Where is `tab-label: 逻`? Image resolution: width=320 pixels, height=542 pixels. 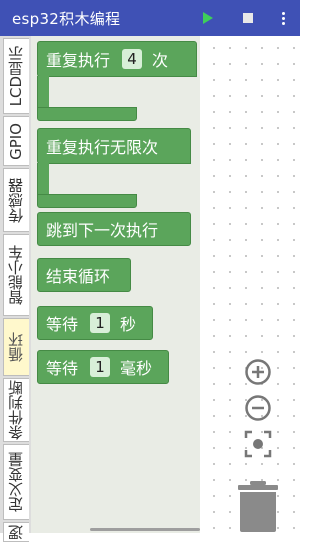
tab-label: 逻 is located at coordinates (16, 532).